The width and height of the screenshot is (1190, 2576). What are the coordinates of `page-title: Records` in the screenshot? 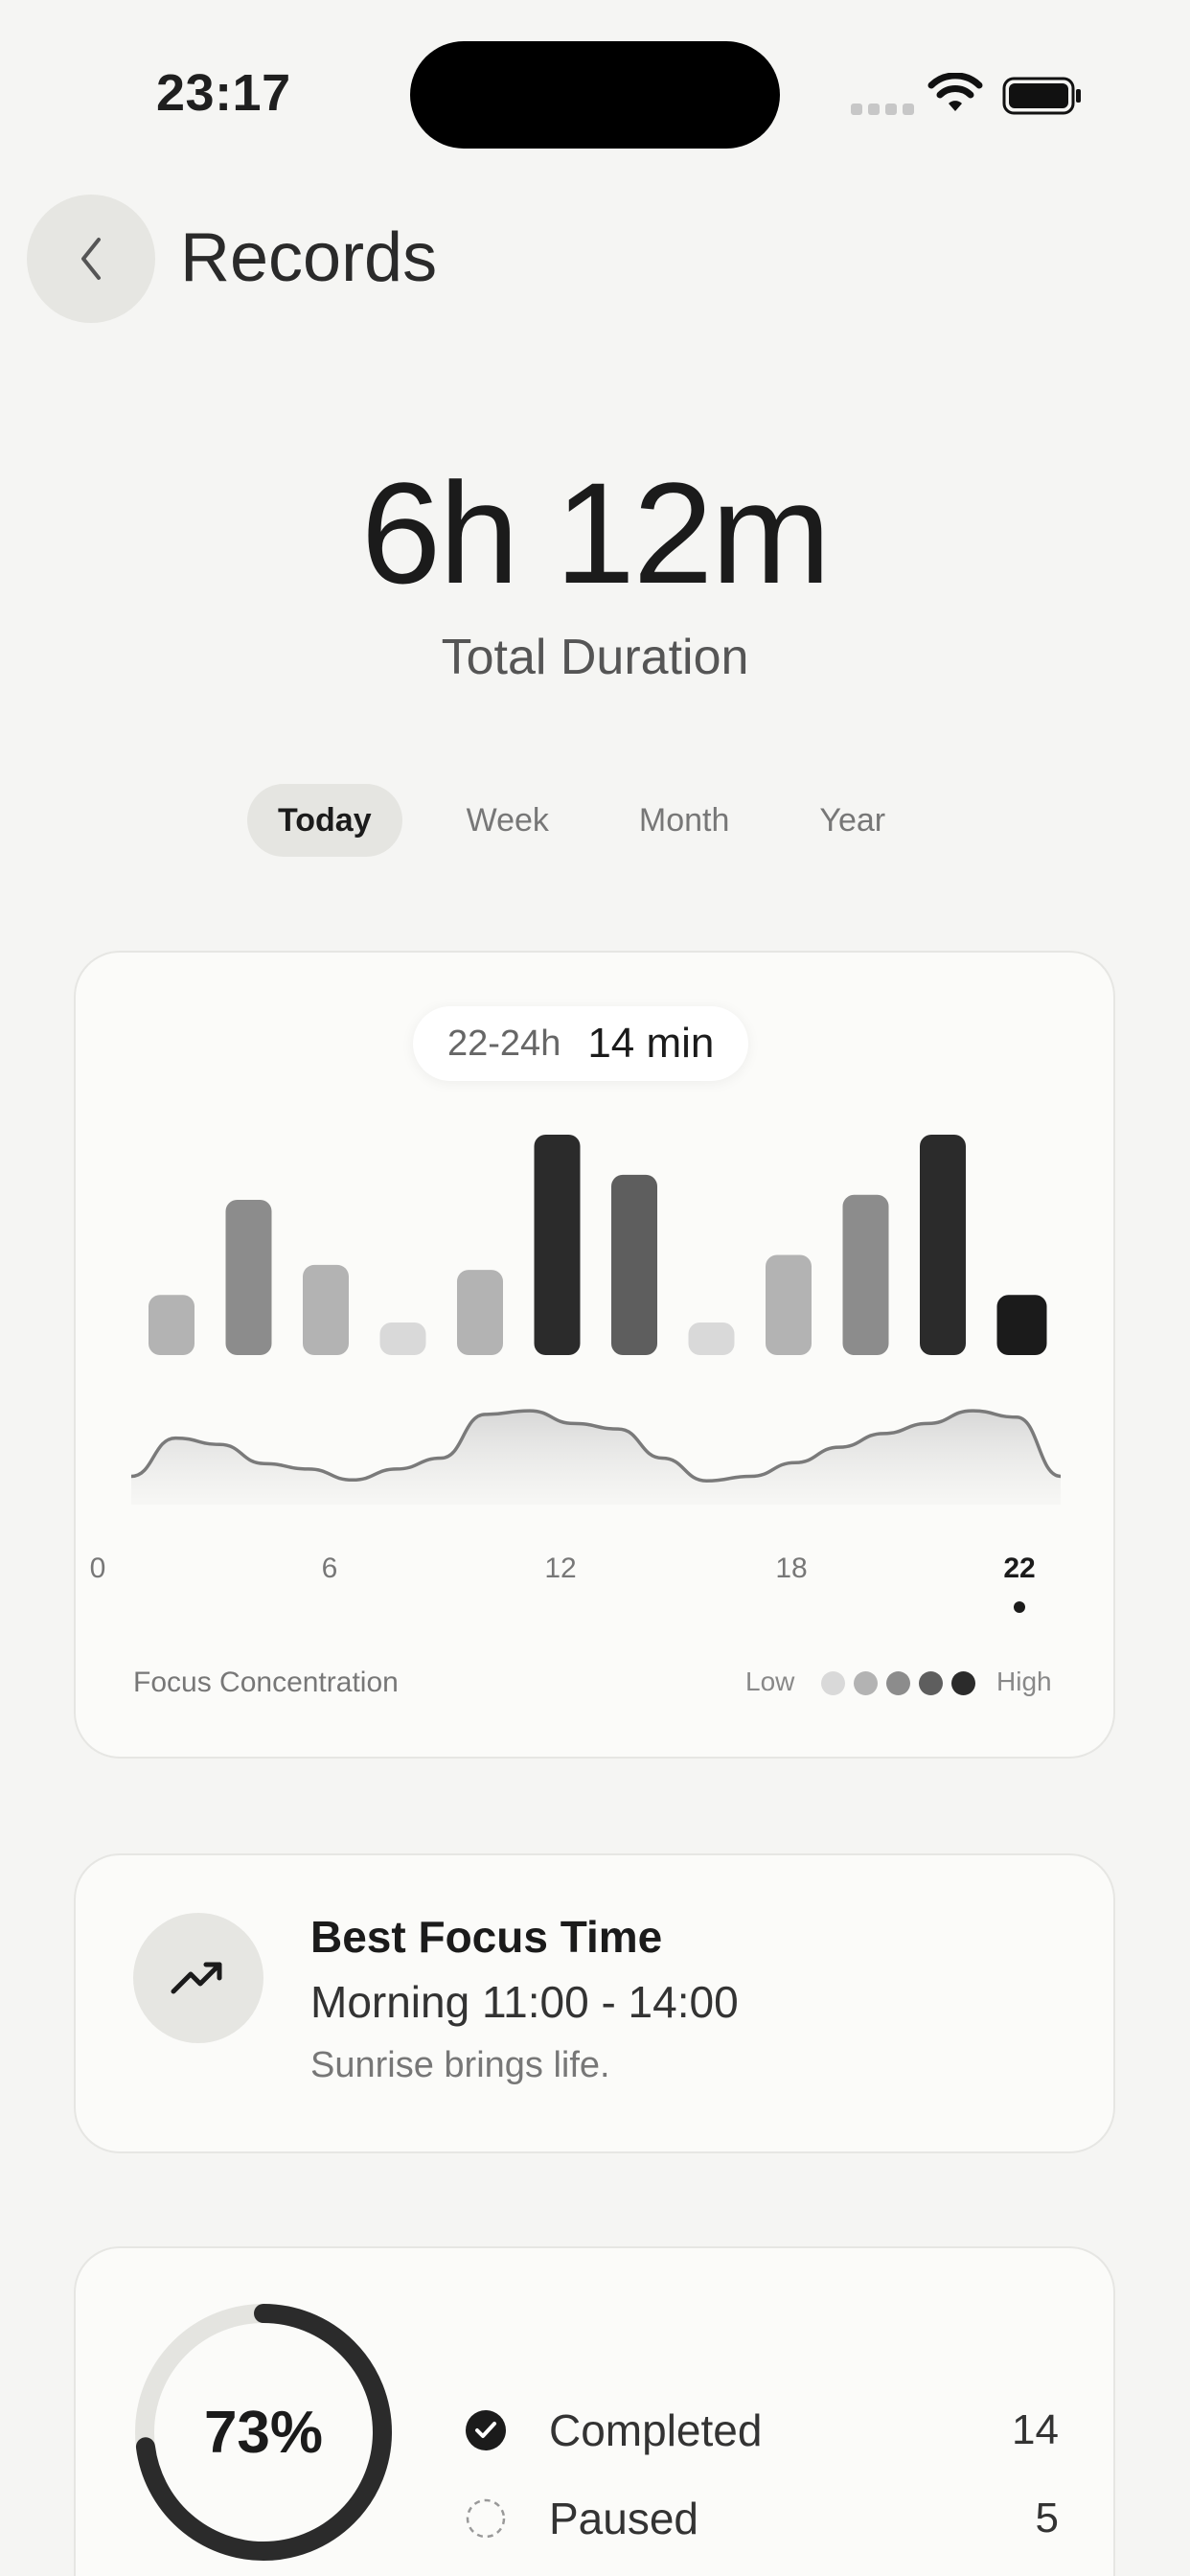 It's located at (309, 257).